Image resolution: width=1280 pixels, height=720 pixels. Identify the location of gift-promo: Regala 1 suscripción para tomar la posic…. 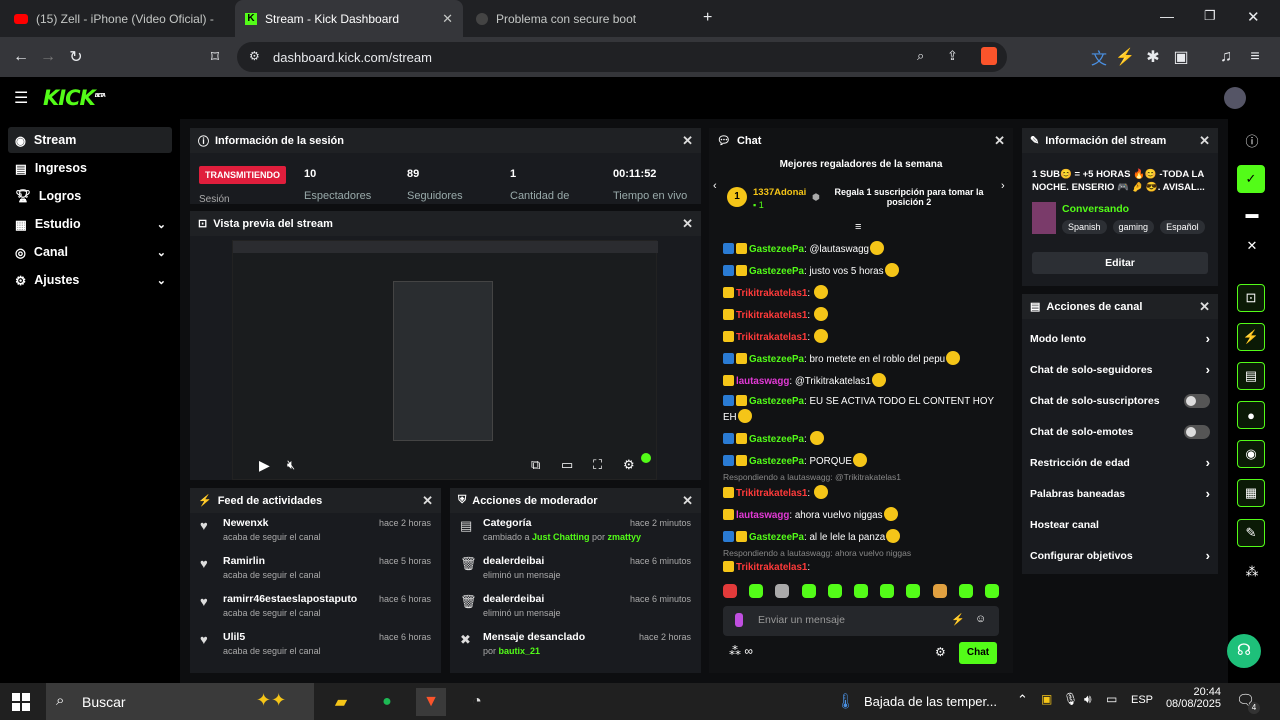
(909, 197).